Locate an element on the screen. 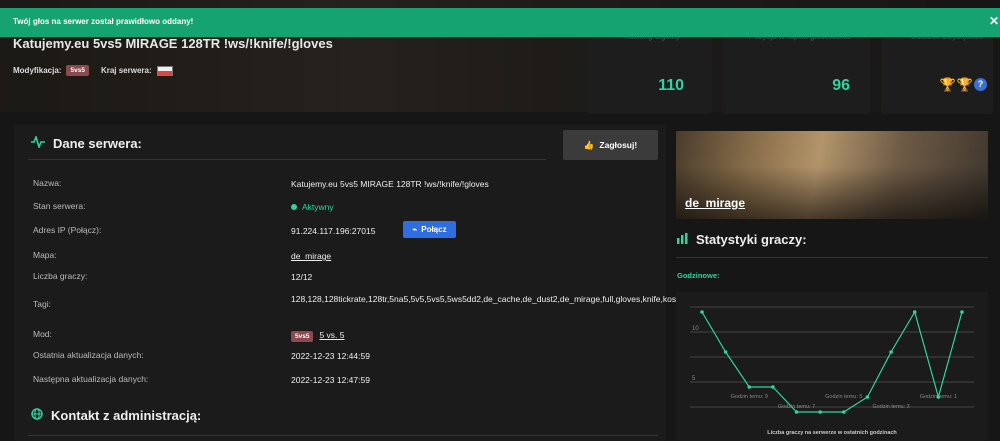 The height and width of the screenshot is (441, 1000). status-value: Aktywny is located at coordinates (475, 207).